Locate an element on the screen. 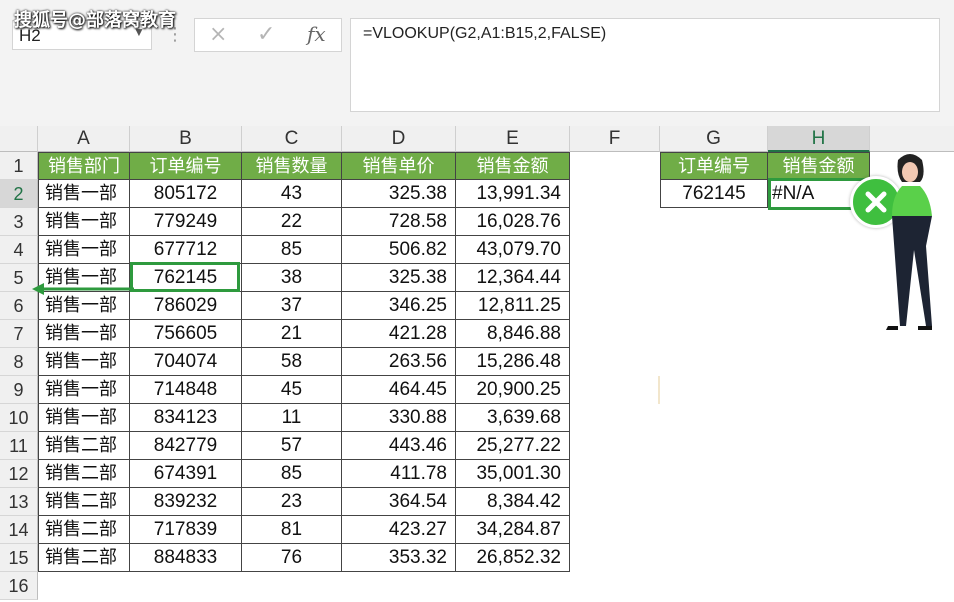 The width and height of the screenshot is (954, 602). column-header-g: G is located at coordinates (714, 139).